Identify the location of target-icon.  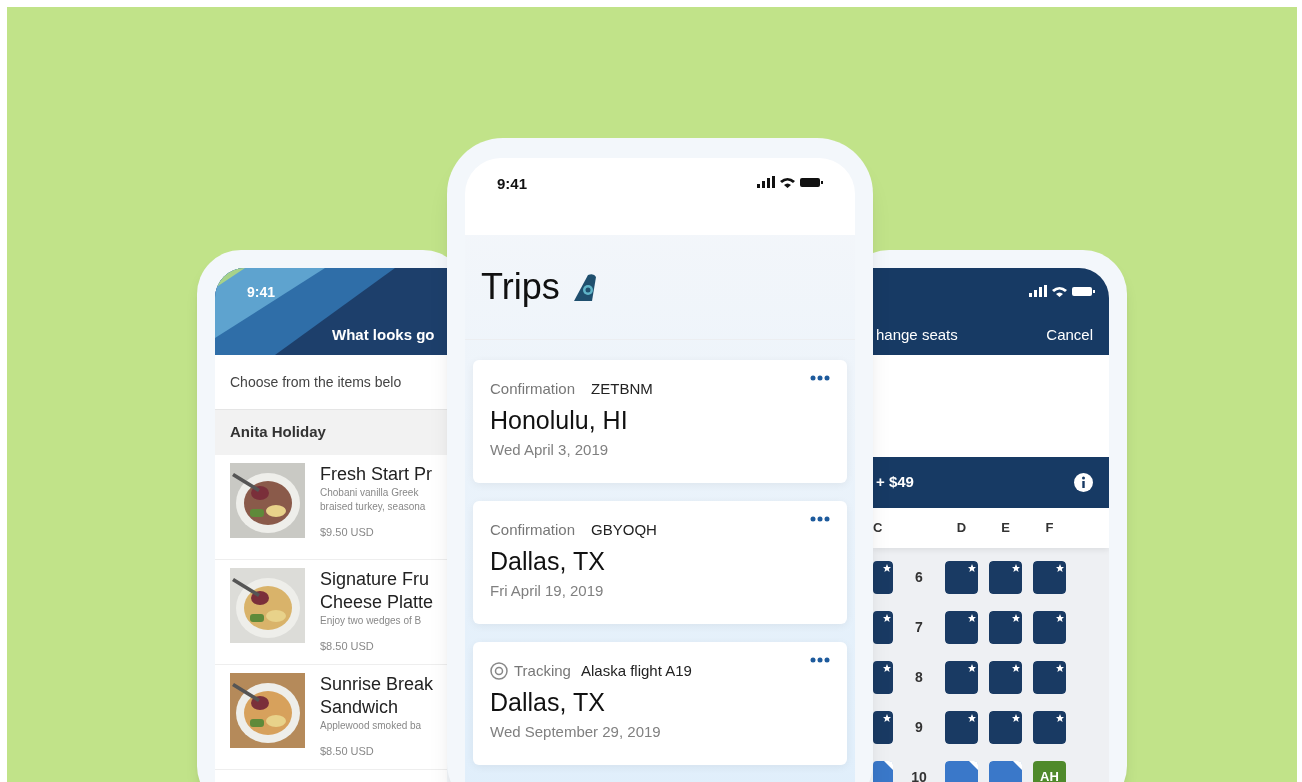
(499, 671).